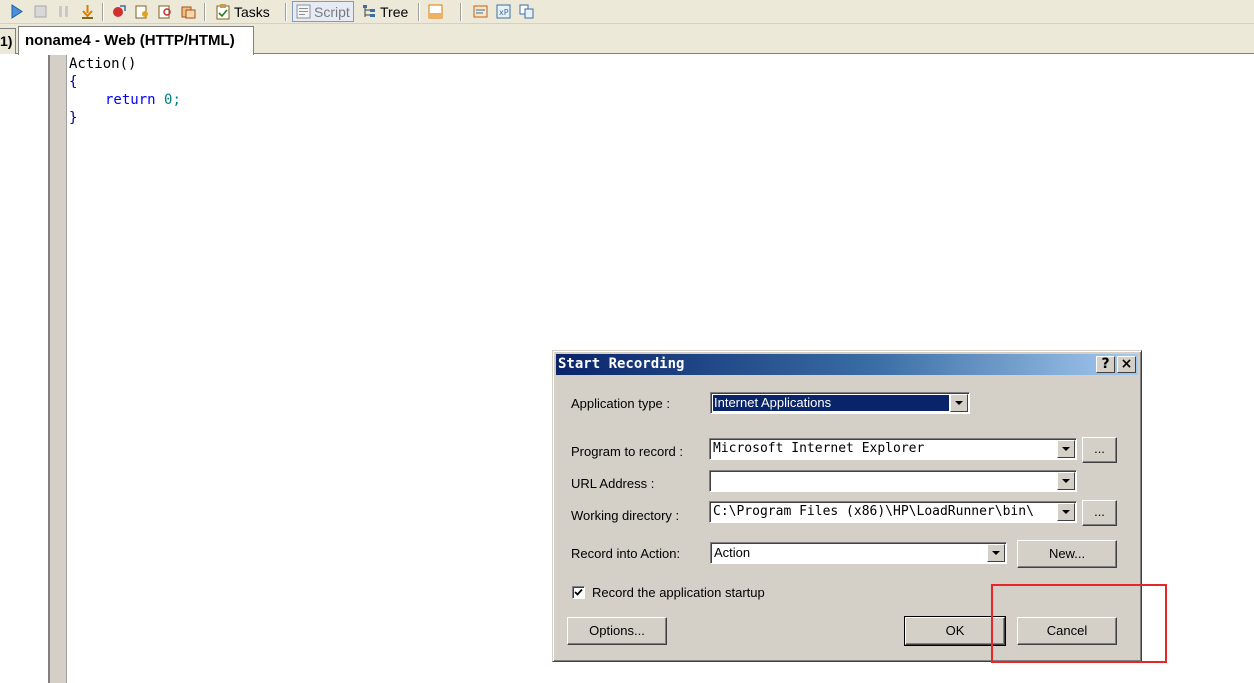  I want to click on find-icon, so click(165, 11).